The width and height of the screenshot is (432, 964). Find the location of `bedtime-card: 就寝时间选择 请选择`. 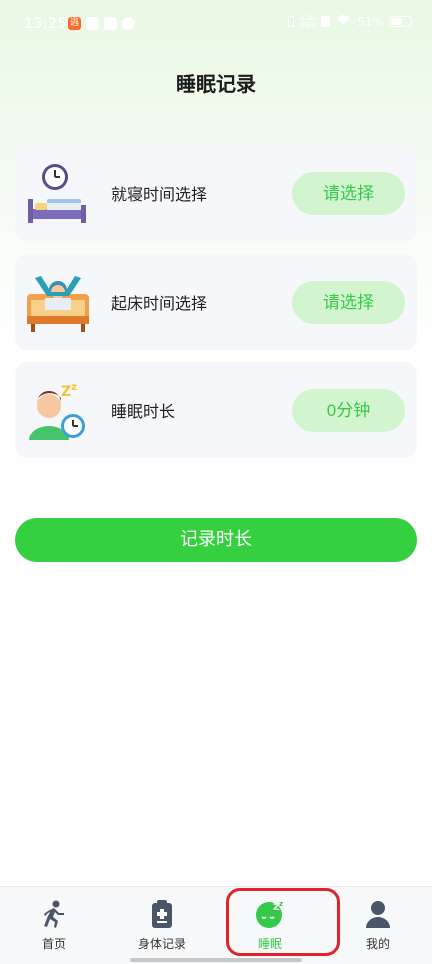

bedtime-card: 就寝时间选择 请选择 is located at coordinates (216, 193).